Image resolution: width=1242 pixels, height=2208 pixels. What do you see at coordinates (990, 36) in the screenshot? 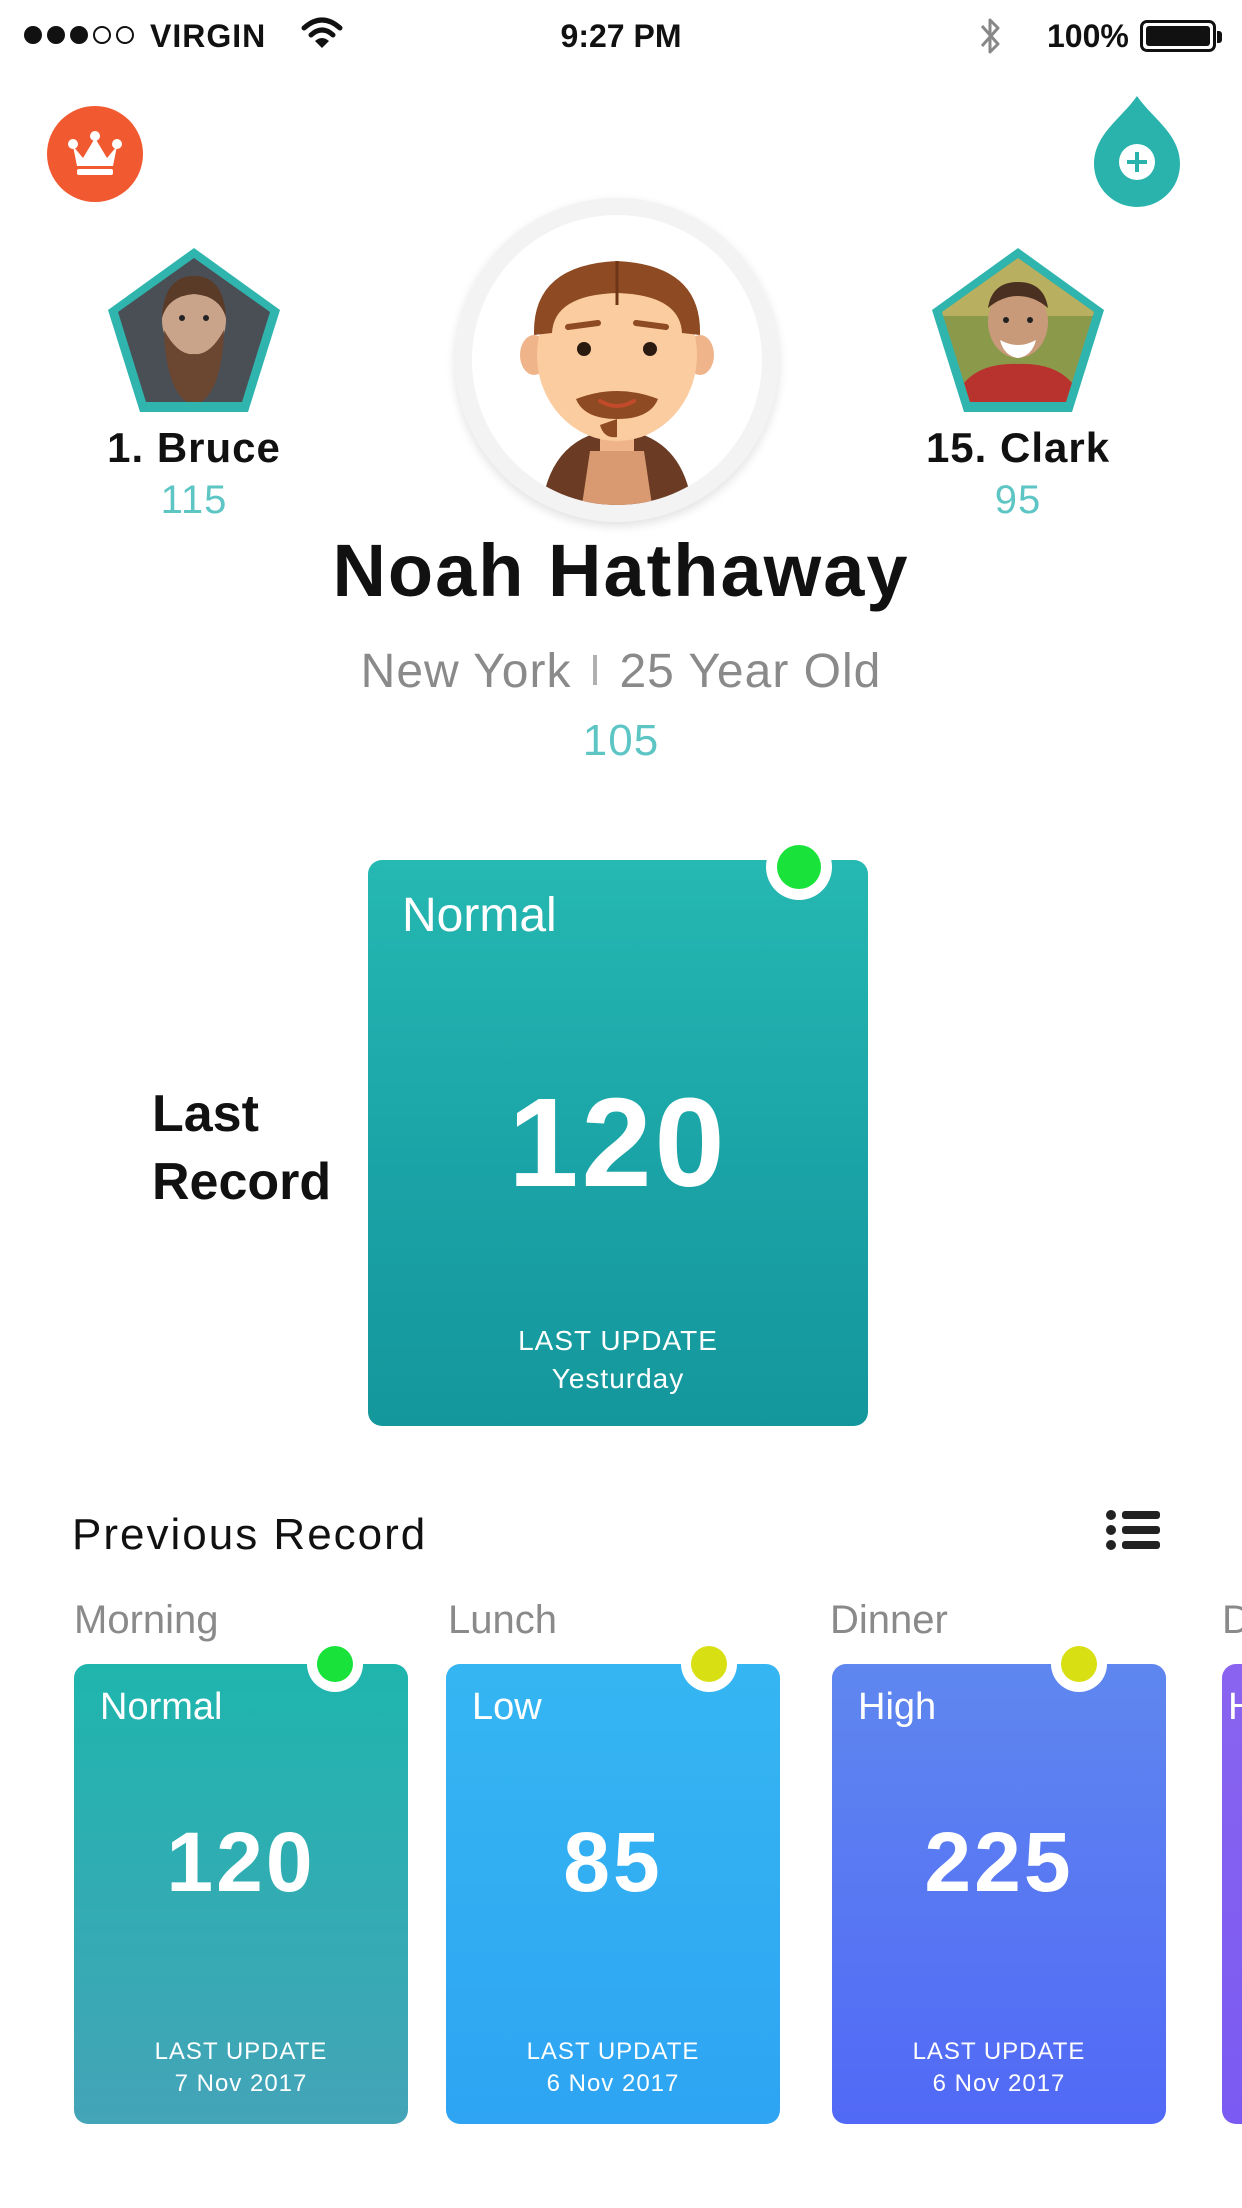
I see `bluetooth-icon` at bounding box center [990, 36].